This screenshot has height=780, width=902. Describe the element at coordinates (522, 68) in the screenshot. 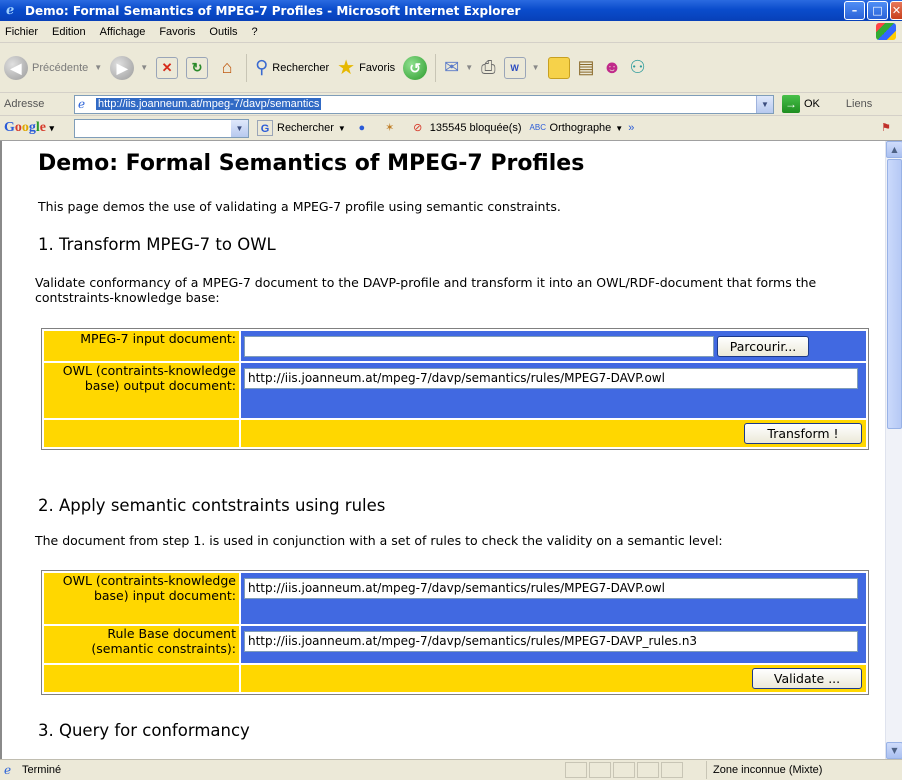

I see `edit-button: W ▼` at that location.